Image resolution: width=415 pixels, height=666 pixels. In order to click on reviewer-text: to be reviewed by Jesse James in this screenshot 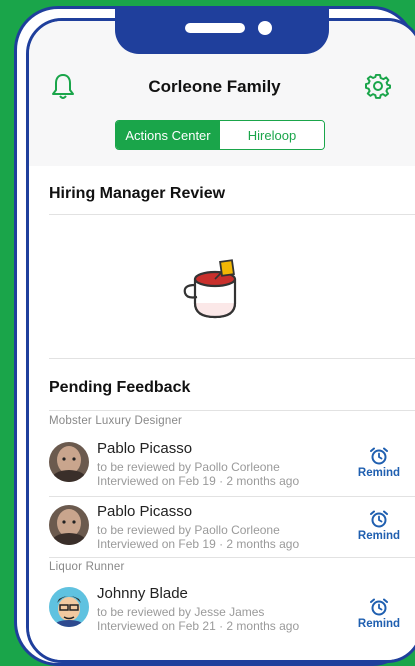, I will do `click(181, 612)`.